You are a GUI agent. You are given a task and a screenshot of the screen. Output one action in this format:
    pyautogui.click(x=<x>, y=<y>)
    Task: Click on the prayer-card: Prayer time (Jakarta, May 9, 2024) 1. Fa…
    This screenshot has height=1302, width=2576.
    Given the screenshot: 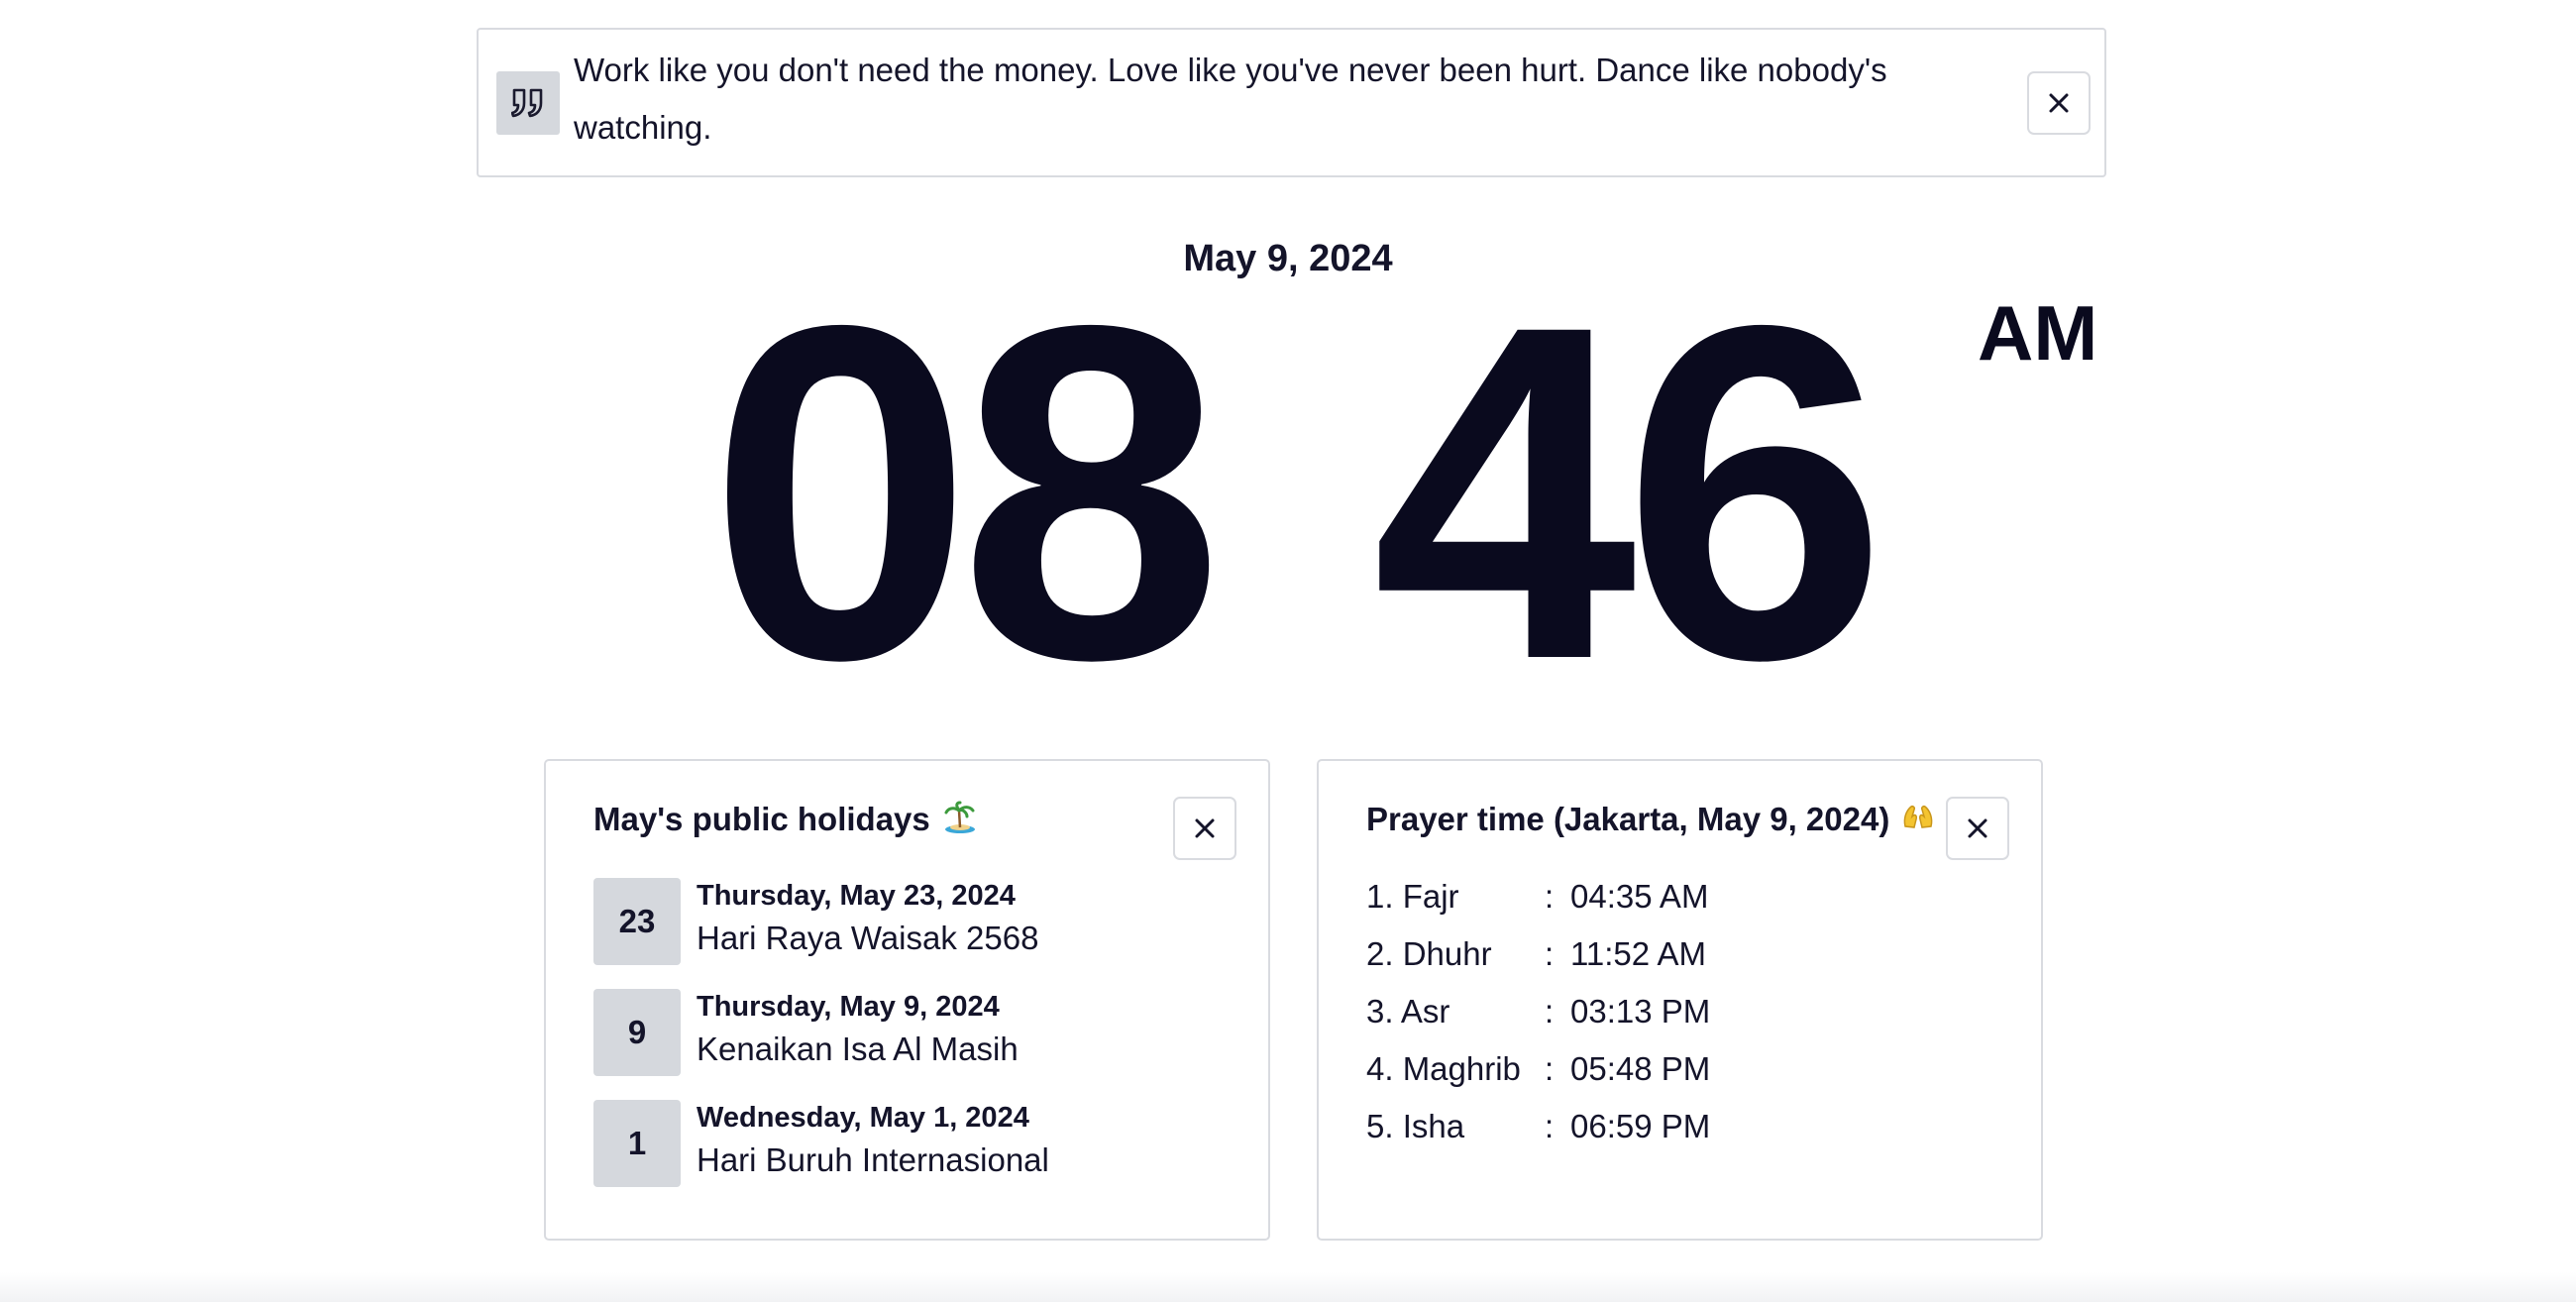 What is the action you would take?
    pyautogui.click(x=1680, y=1000)
    